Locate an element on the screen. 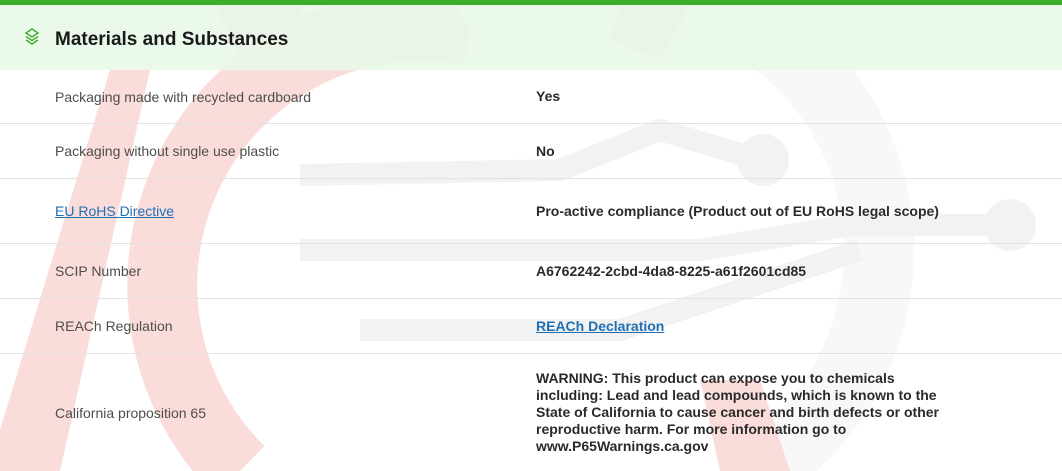  eu-rohs-directive-link: EU RoHS Directive is located at coordinates (114, 211).